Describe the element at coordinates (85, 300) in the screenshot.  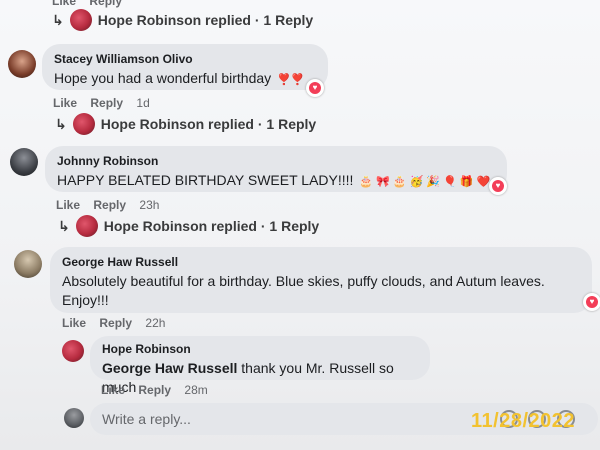
I see `comment-text-line: Enjoy!!!` at that location.